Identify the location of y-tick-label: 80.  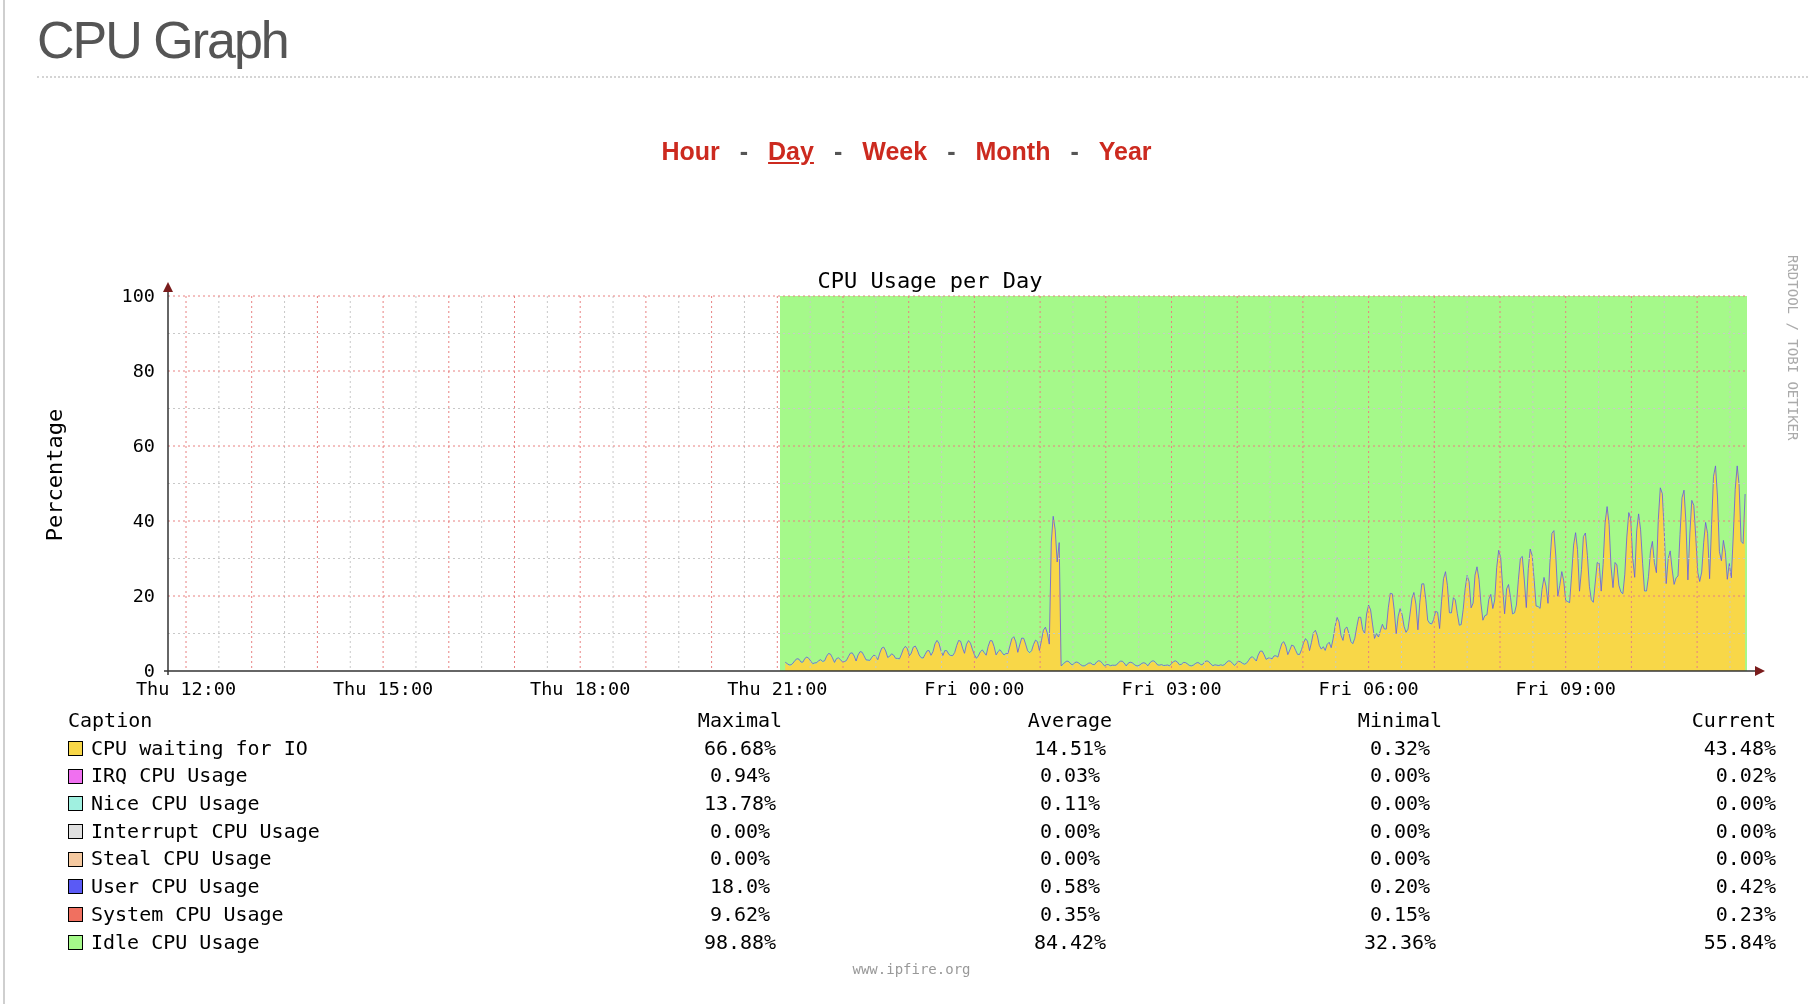
(143, 370).